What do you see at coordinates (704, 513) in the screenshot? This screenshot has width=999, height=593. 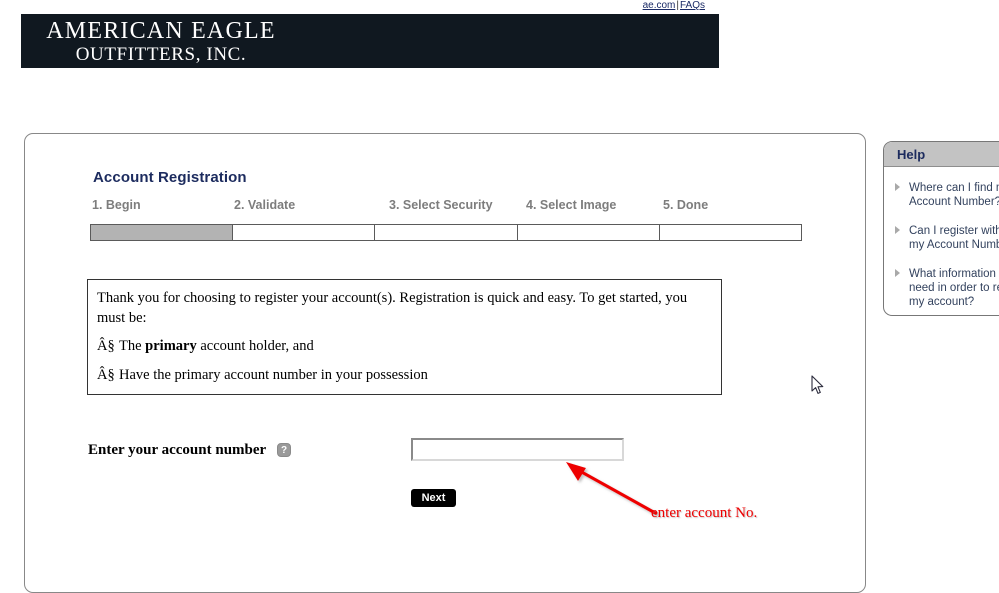 I see `annotation-label: enter account No.` at bounding box center [704, 513].